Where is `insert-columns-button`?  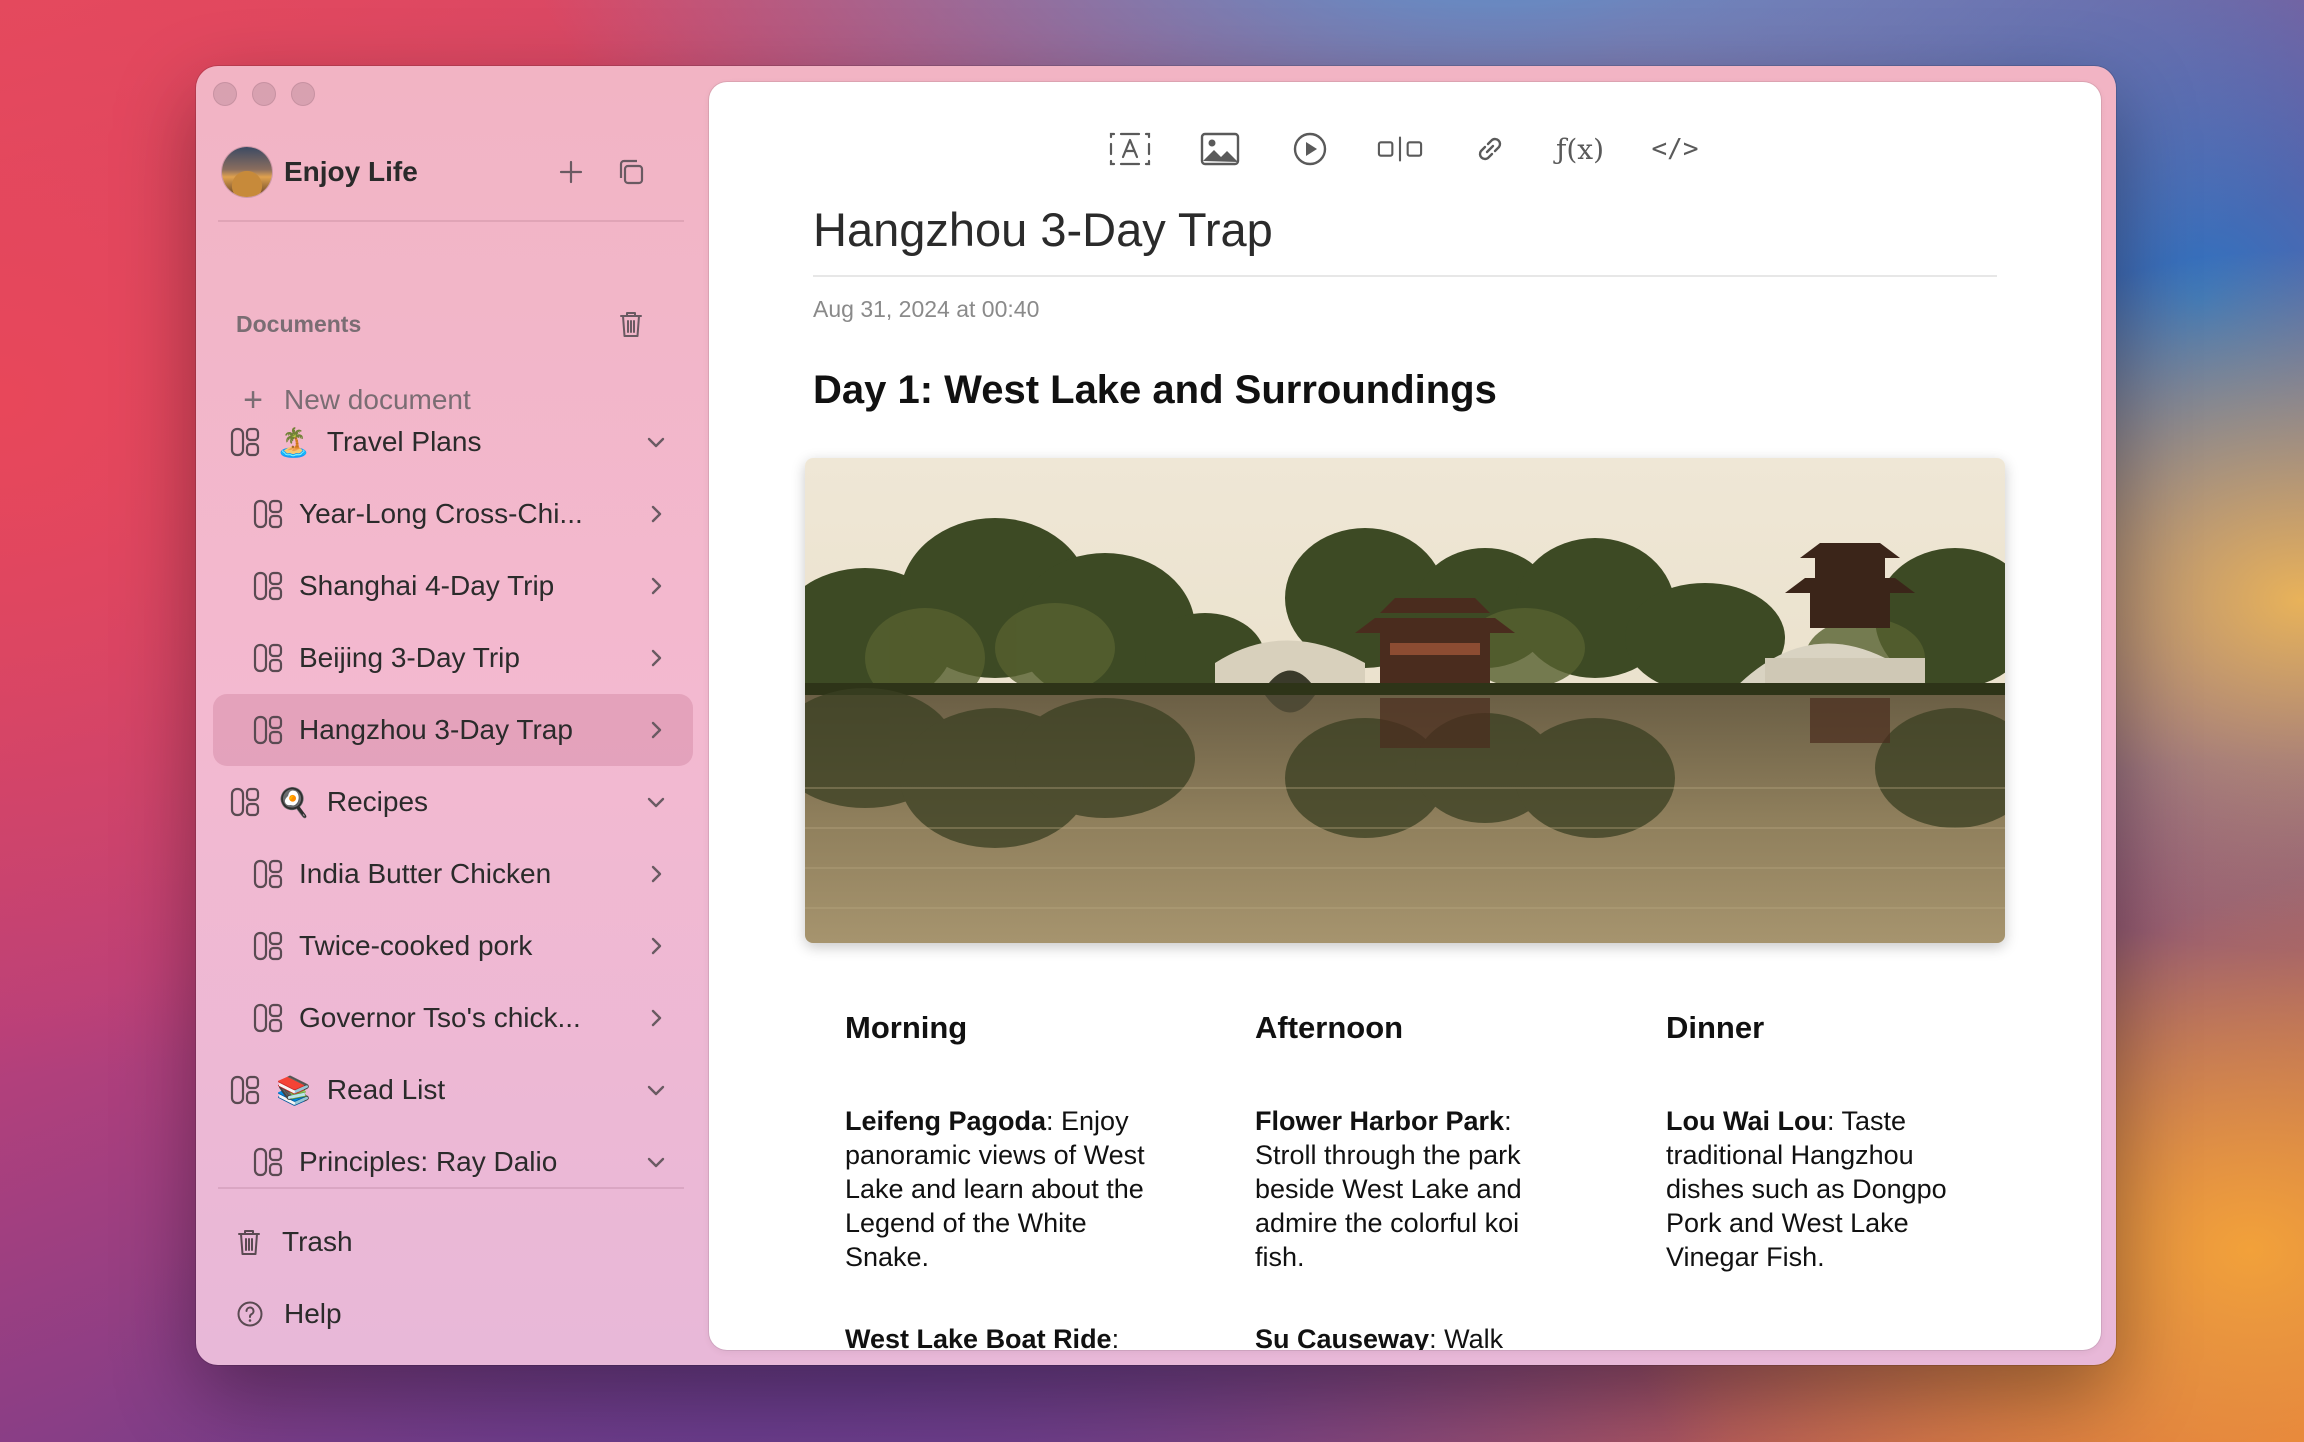 insert-columns-button is located at coordinates (1400, 149).